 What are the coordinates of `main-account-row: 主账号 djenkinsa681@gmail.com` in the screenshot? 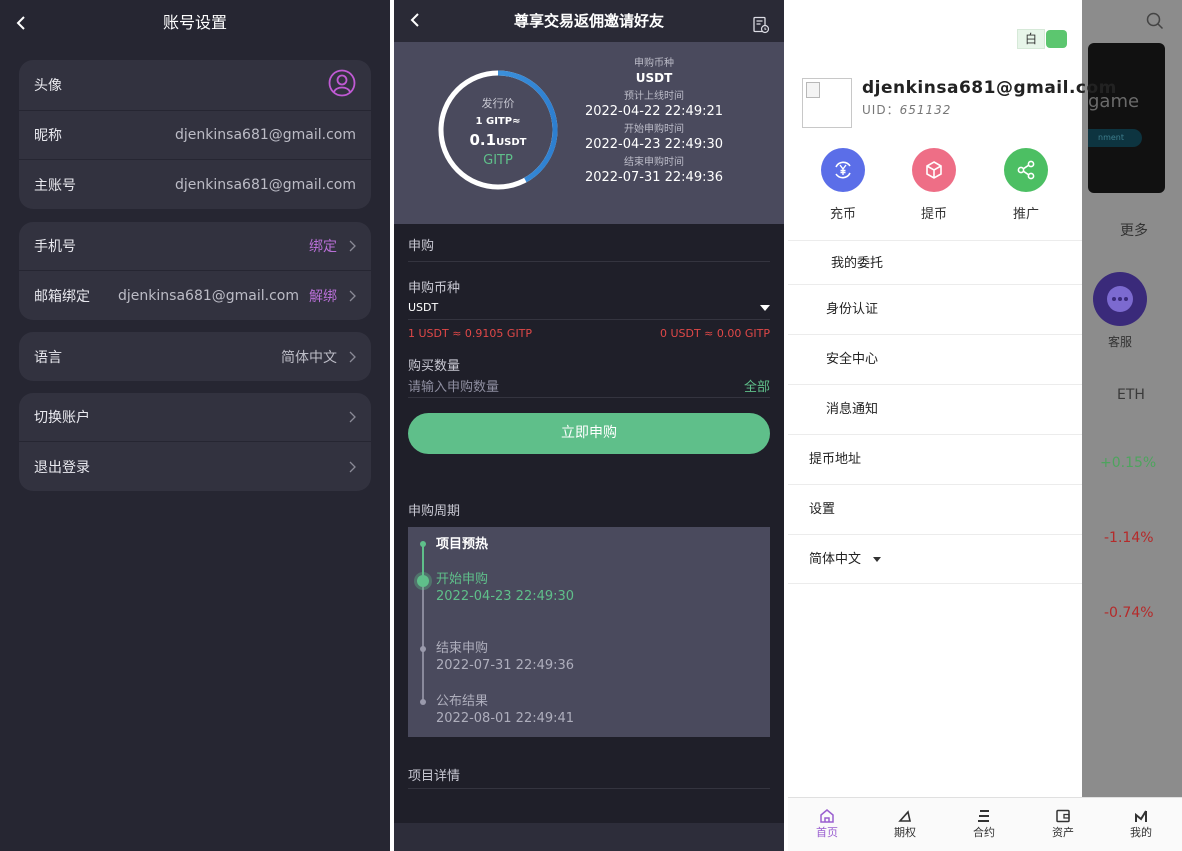 It's located at (195, 184).